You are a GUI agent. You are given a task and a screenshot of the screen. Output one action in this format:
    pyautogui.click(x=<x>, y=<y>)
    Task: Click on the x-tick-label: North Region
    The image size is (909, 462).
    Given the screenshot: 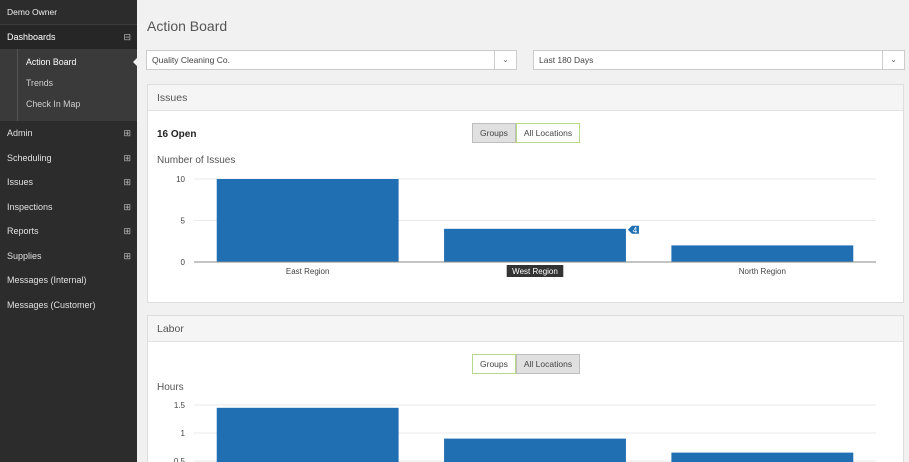 What is the action you would take?
    pyautogui.click(x=762, y=271)
    